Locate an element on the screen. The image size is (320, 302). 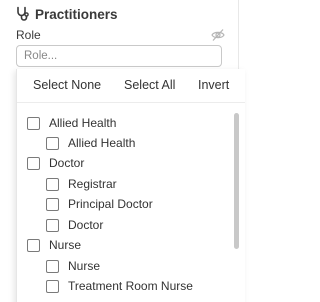
role-label: Role is located at coordinates (28, 35).